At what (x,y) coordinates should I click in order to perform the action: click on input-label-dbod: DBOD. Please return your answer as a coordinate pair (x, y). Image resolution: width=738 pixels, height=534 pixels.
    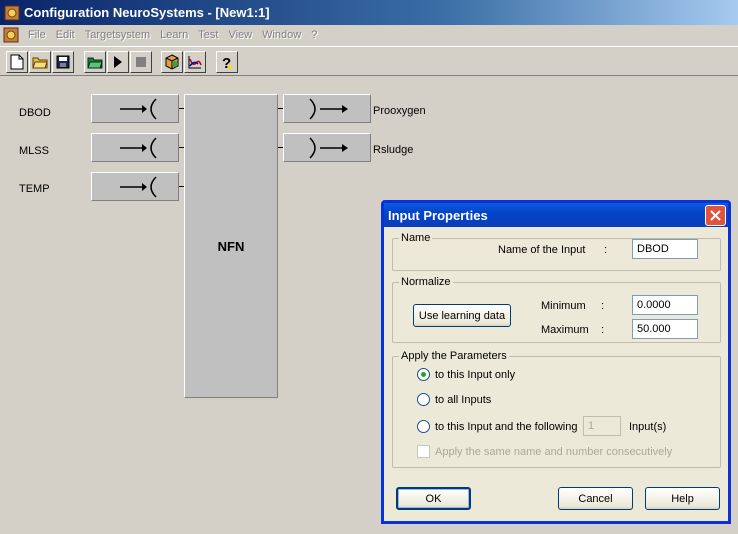
    Looking at the image, I should click on (35, 113).